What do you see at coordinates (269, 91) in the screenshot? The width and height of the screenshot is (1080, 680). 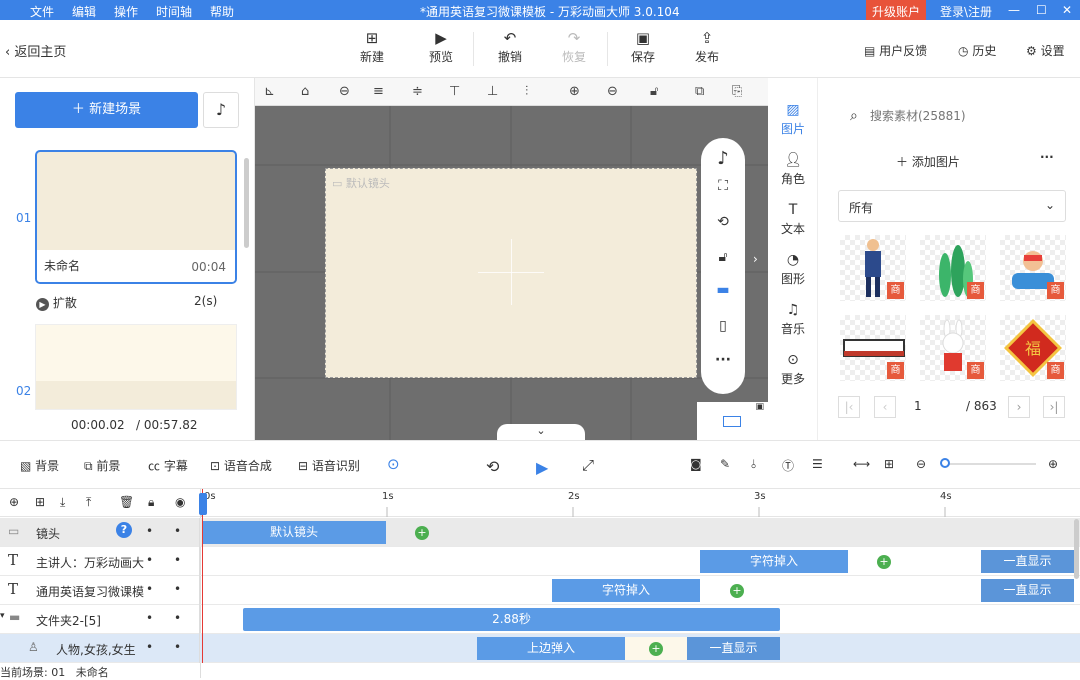 I see `ruler-icon: ⊾` at bounding box center [269, 91].